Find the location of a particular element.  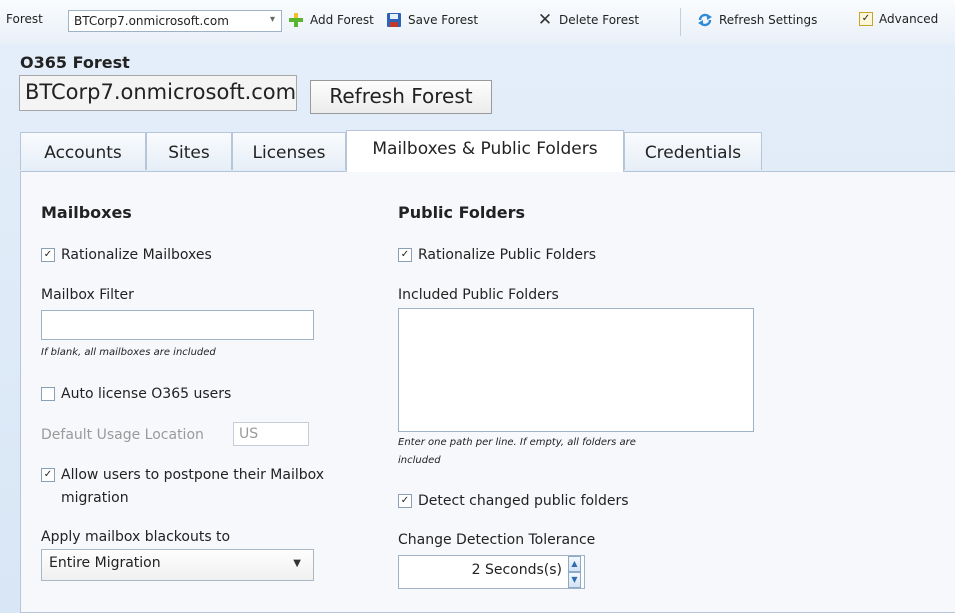

blackouts-select-value: Entire Migration is located at coordinates (105, 563).